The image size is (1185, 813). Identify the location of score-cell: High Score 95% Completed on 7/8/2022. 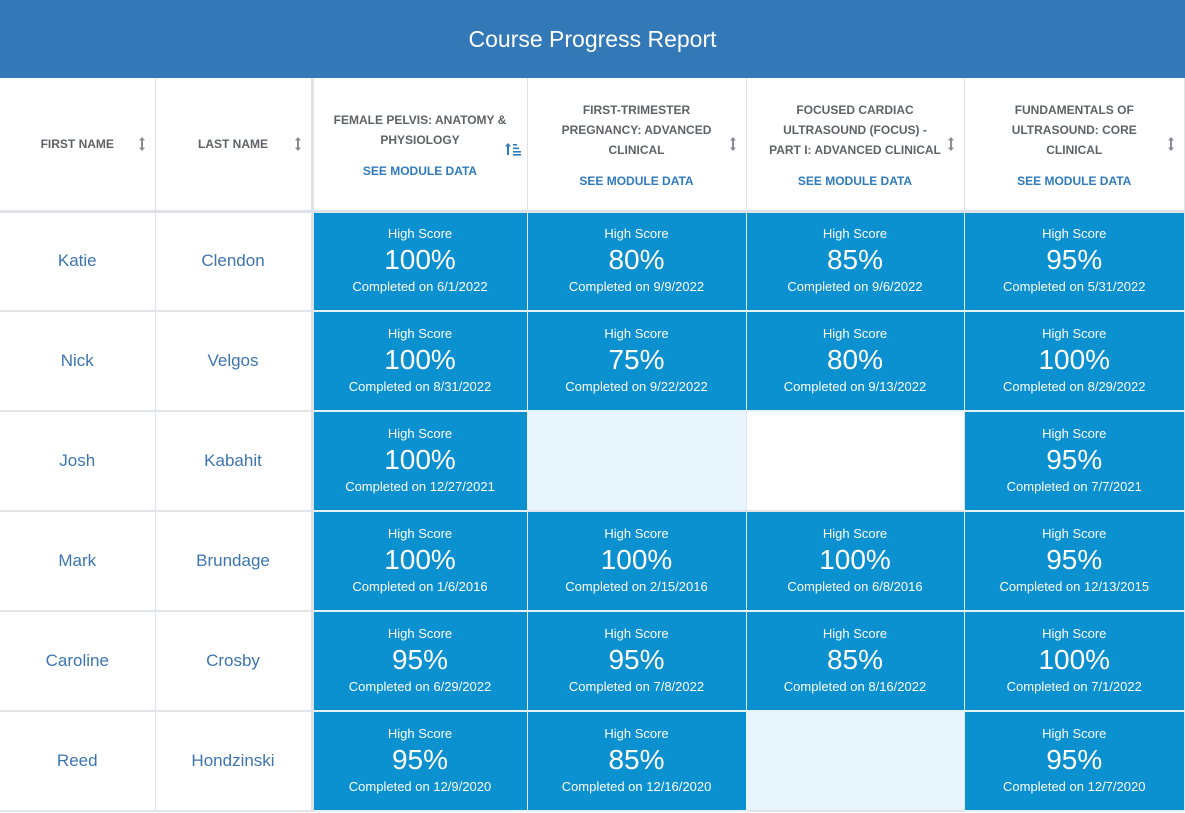
(637, 661).